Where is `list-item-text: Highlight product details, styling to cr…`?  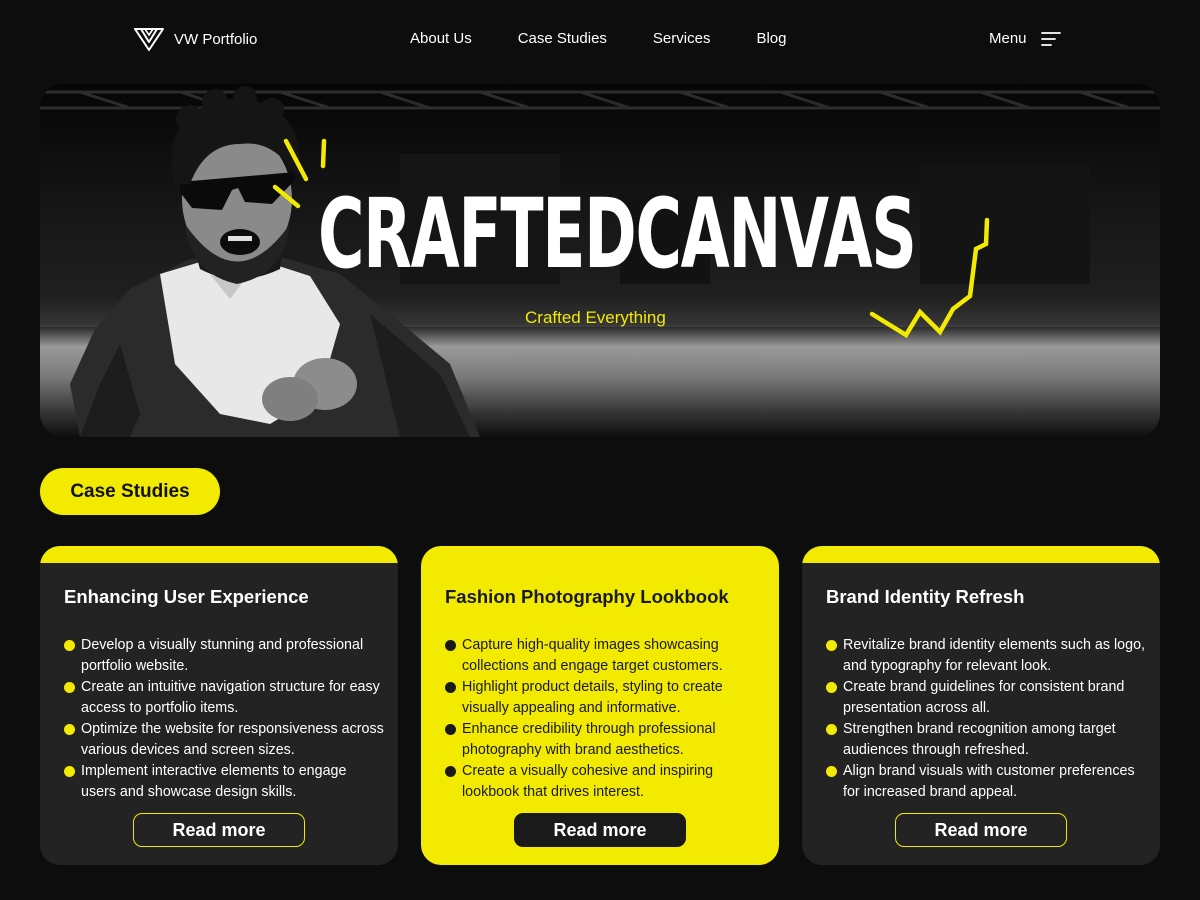 list-item-text: Highlight product details, styling to cr… is located at coordinates (592, 697).